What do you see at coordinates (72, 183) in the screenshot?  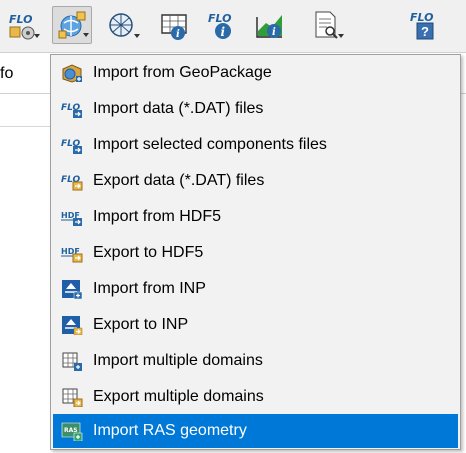 I see `flo-export-icon: FLO` at bounding box center [72, 183].